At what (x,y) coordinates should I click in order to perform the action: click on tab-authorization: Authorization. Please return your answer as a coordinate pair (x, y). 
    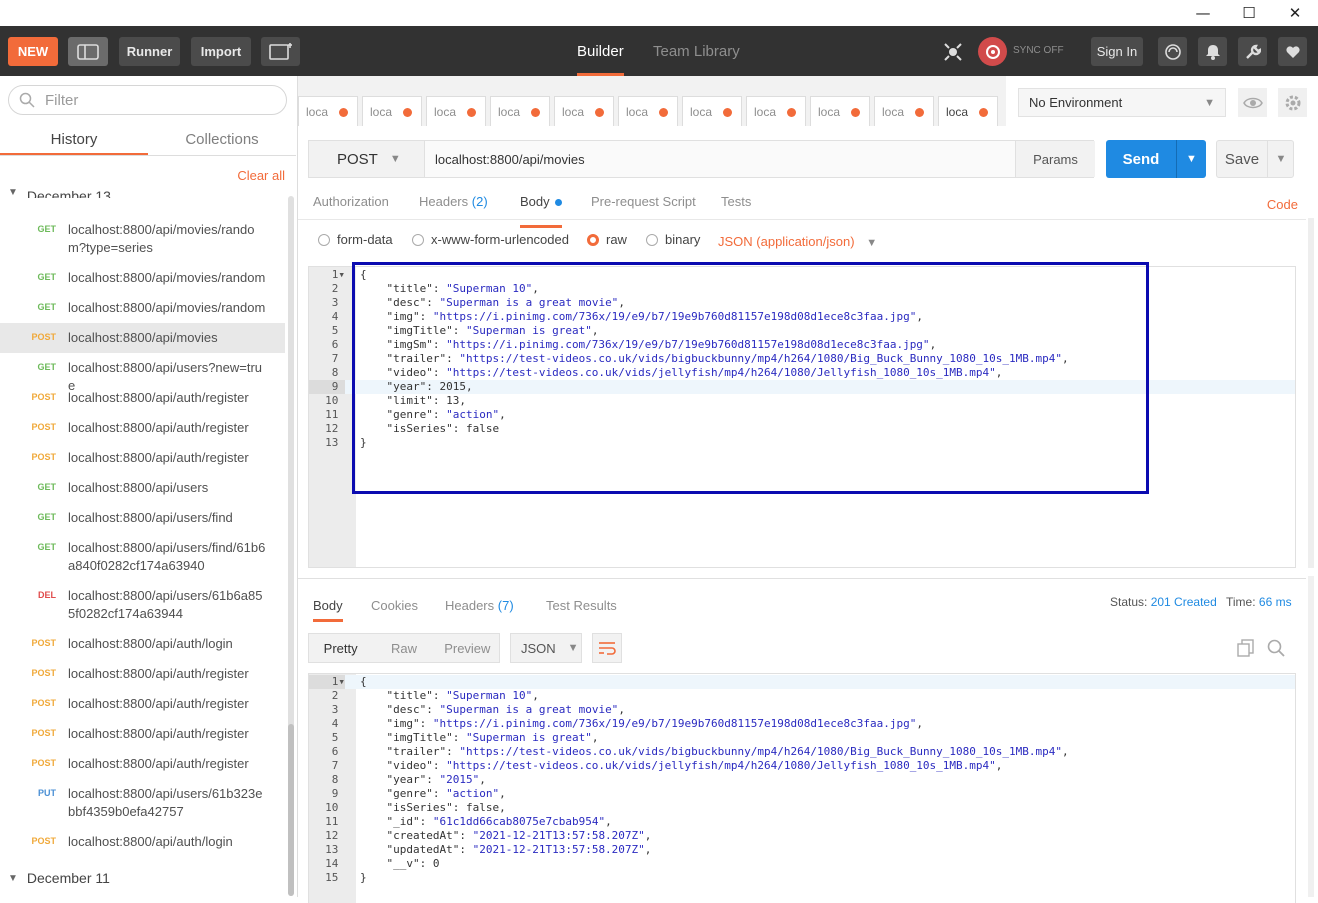
    Looking at the image, I should click on (351, 207).